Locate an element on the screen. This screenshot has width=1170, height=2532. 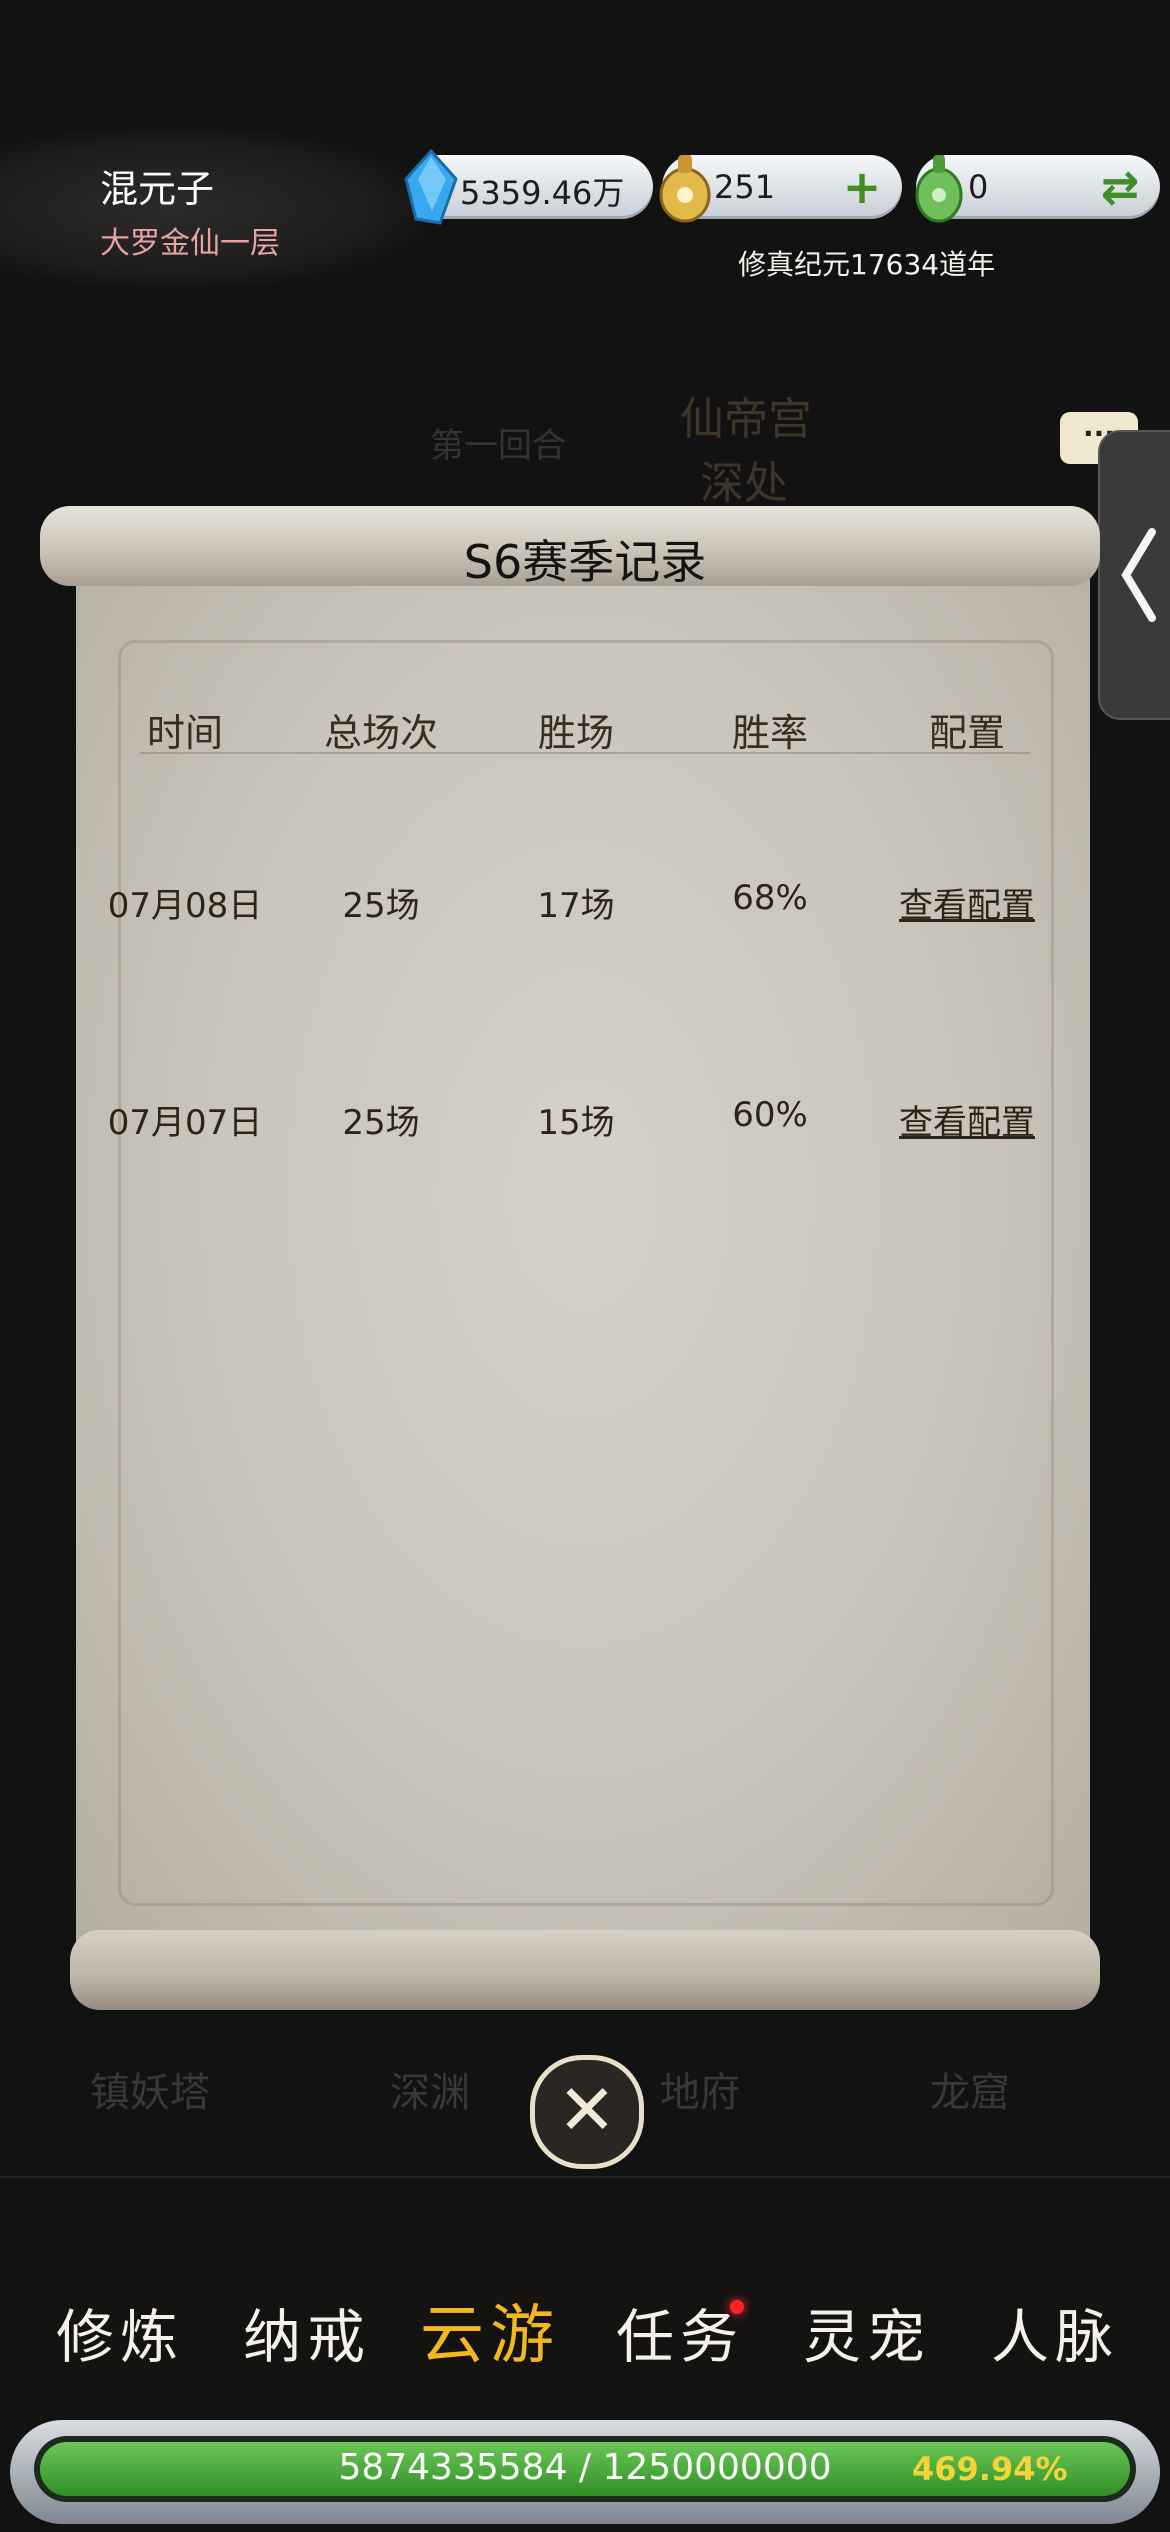
nav-pets: 灵宠 is located at coordinates (867, 2332).